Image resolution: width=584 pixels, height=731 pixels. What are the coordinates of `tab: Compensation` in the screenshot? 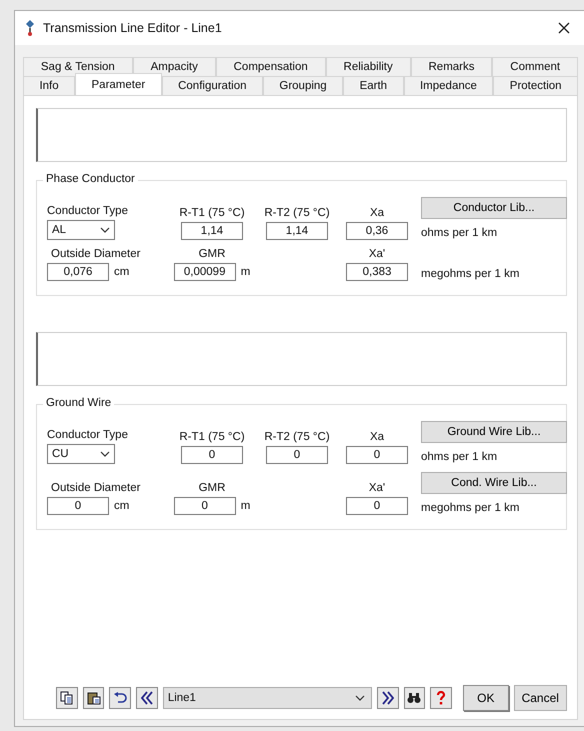 It's located at (271, 66).